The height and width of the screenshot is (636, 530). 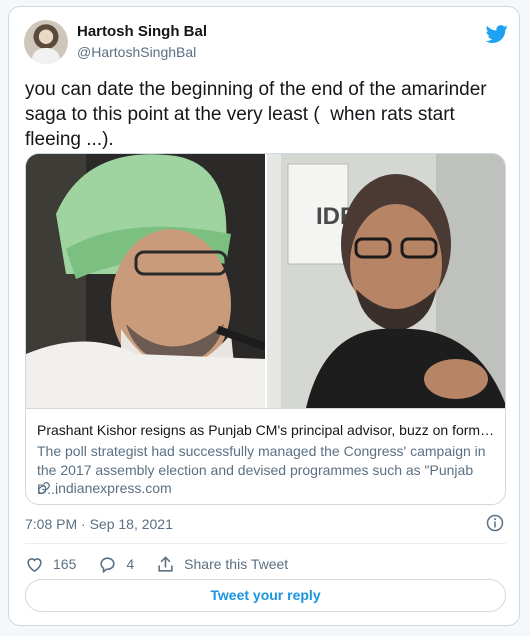 What do you see at coordinates (107, 564) in the screenshot?
I see `comment-icon` at bounding box center [107, 564].